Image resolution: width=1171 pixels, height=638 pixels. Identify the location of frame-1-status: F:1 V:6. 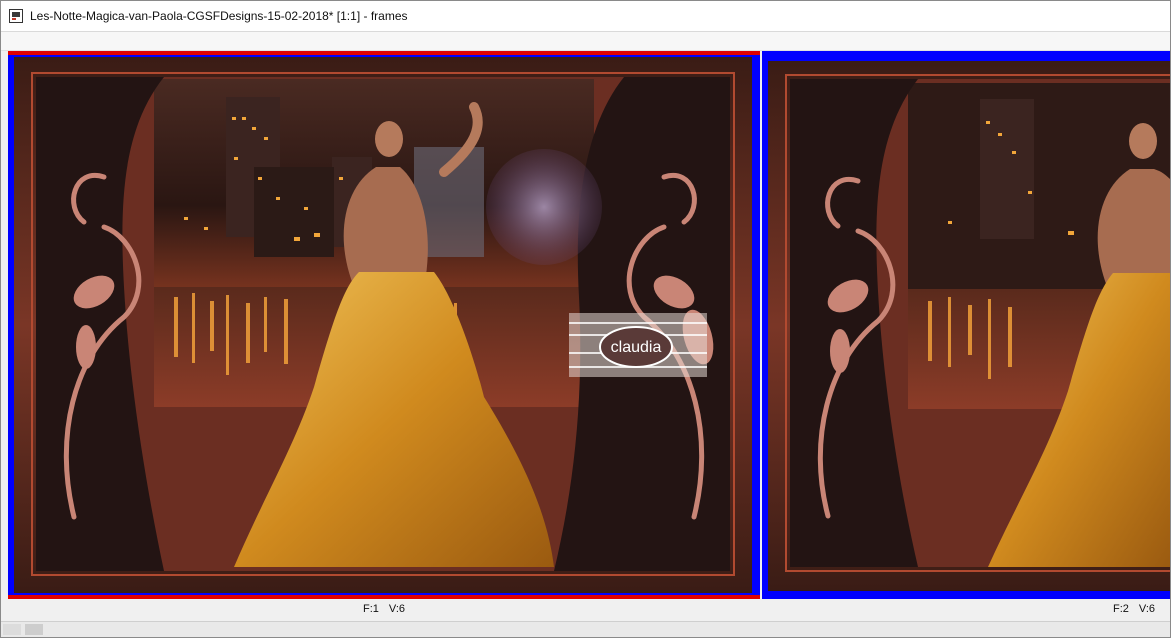
(389, 609).